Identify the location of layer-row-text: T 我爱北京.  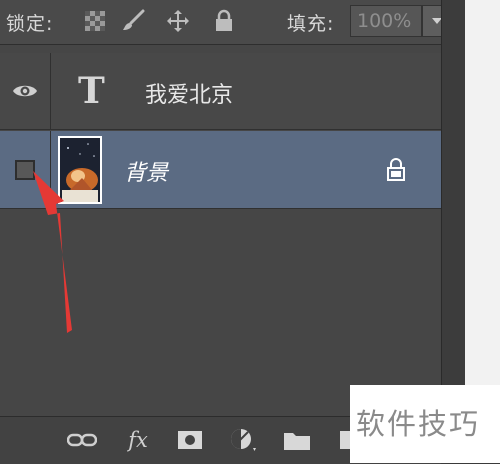
(220, 91).